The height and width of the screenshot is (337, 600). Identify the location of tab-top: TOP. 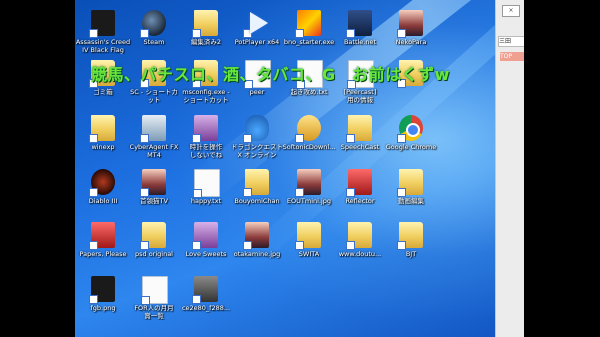
(512, 56).